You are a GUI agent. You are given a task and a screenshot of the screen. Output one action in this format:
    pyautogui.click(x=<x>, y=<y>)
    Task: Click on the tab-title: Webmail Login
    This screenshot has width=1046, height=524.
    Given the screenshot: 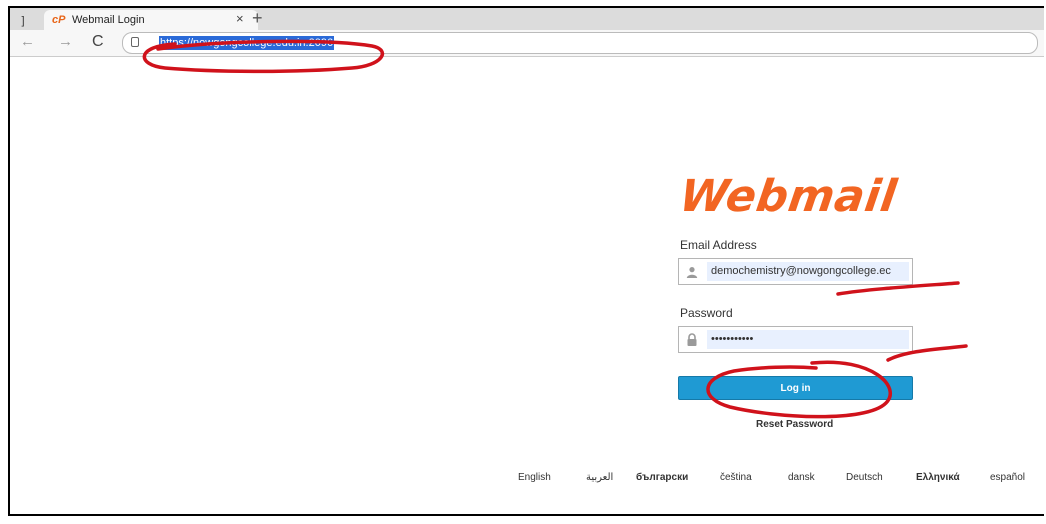 What is the action you would take?
    pyautogui.click(x=108, y=20)
    